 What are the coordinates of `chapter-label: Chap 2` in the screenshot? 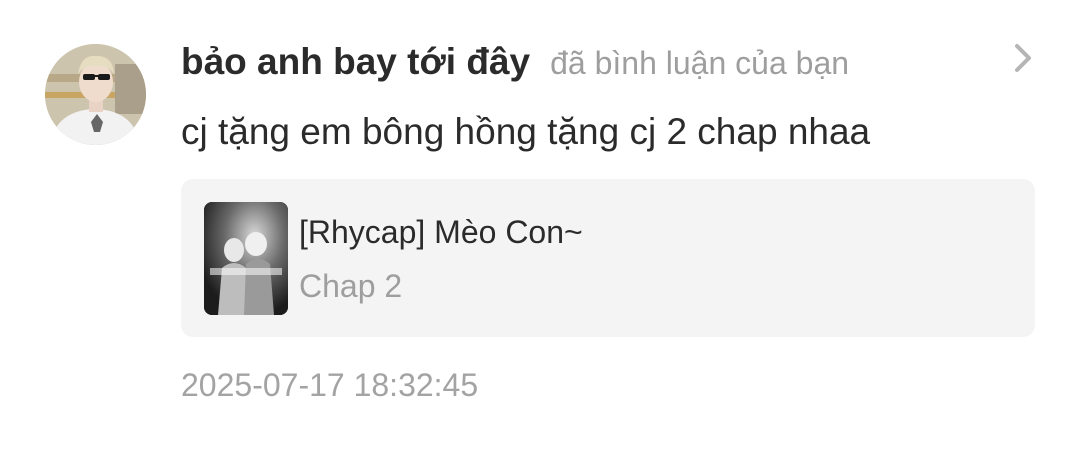 It's located at (351, 286).